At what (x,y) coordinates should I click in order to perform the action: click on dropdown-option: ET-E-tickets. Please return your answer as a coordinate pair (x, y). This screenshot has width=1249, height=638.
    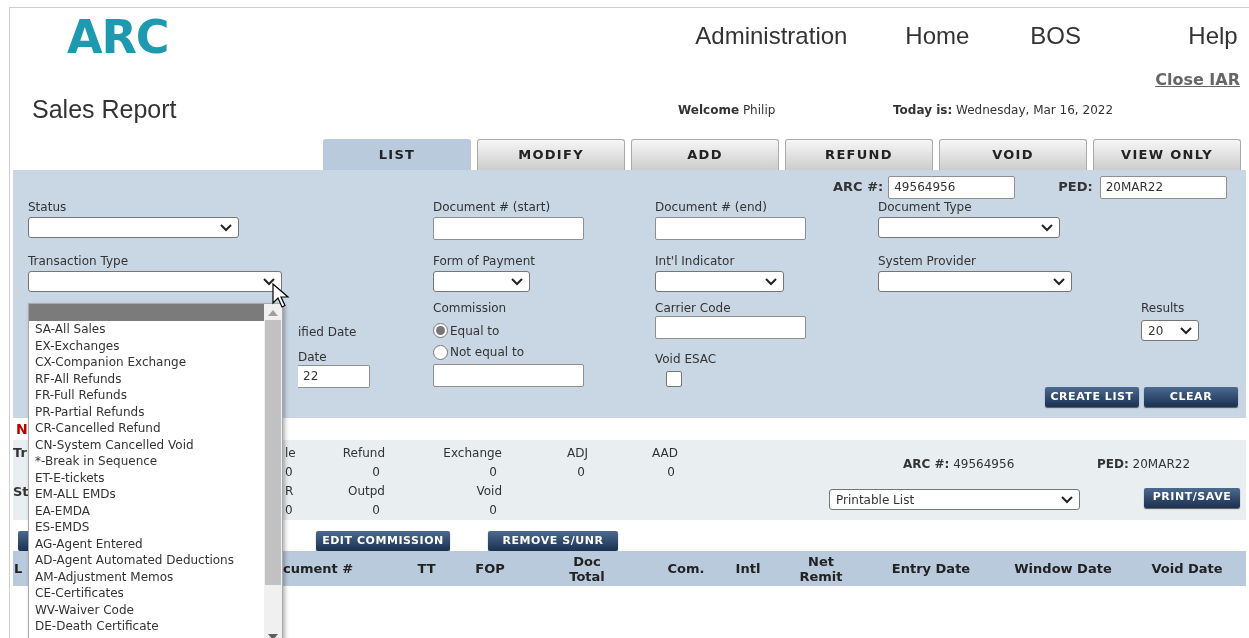
    Looking at the image, I should click on (146, 477).